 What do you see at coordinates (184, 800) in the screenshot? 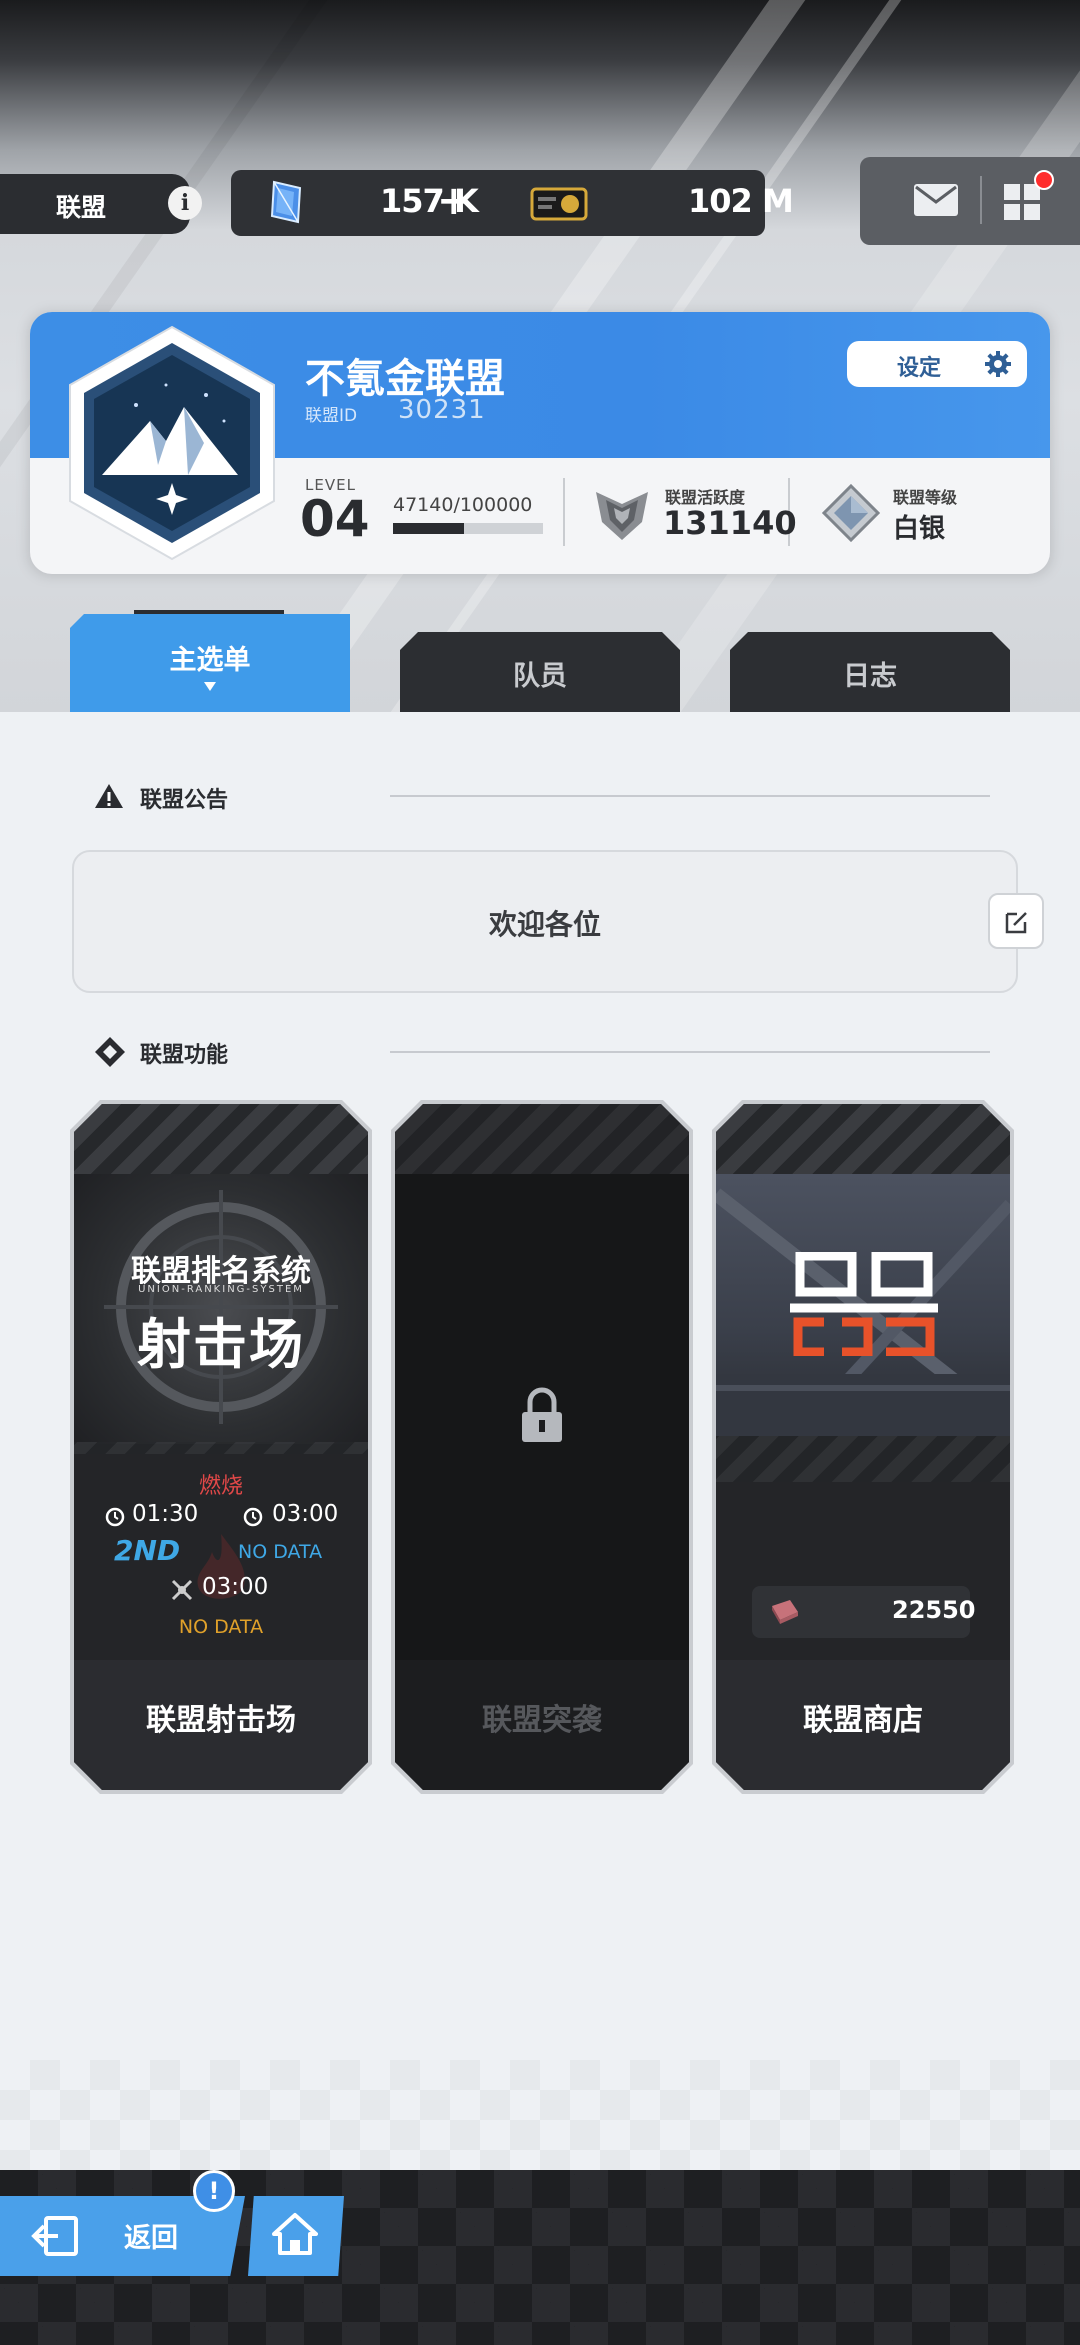
I see `notice-title: 联盟公告` at bounding box center [184, 800].